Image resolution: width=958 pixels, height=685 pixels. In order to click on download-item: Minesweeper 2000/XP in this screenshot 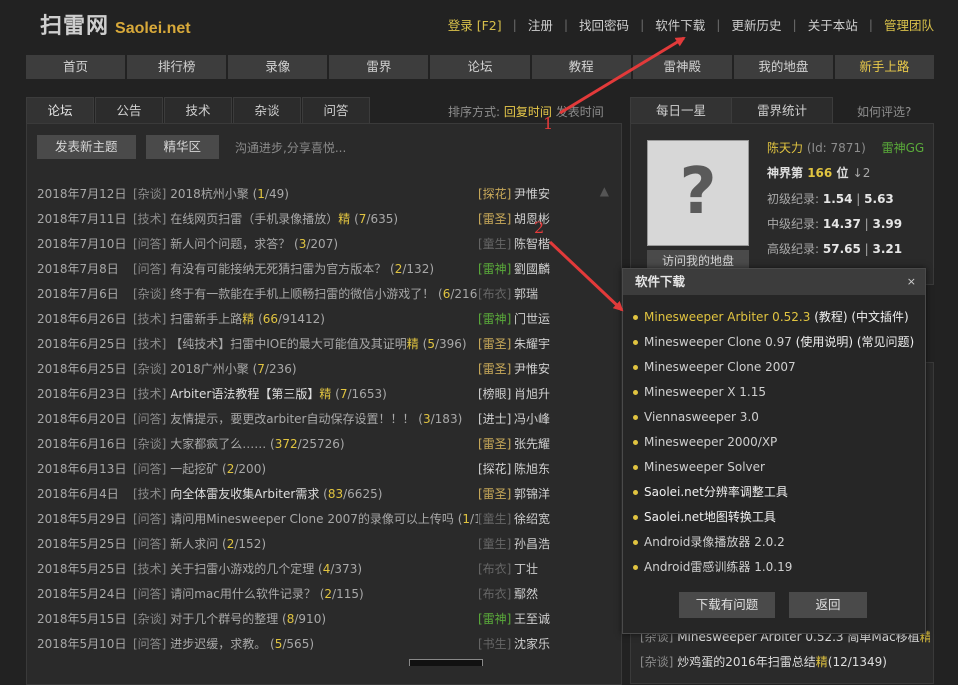, I will do `click(773, 442)`.